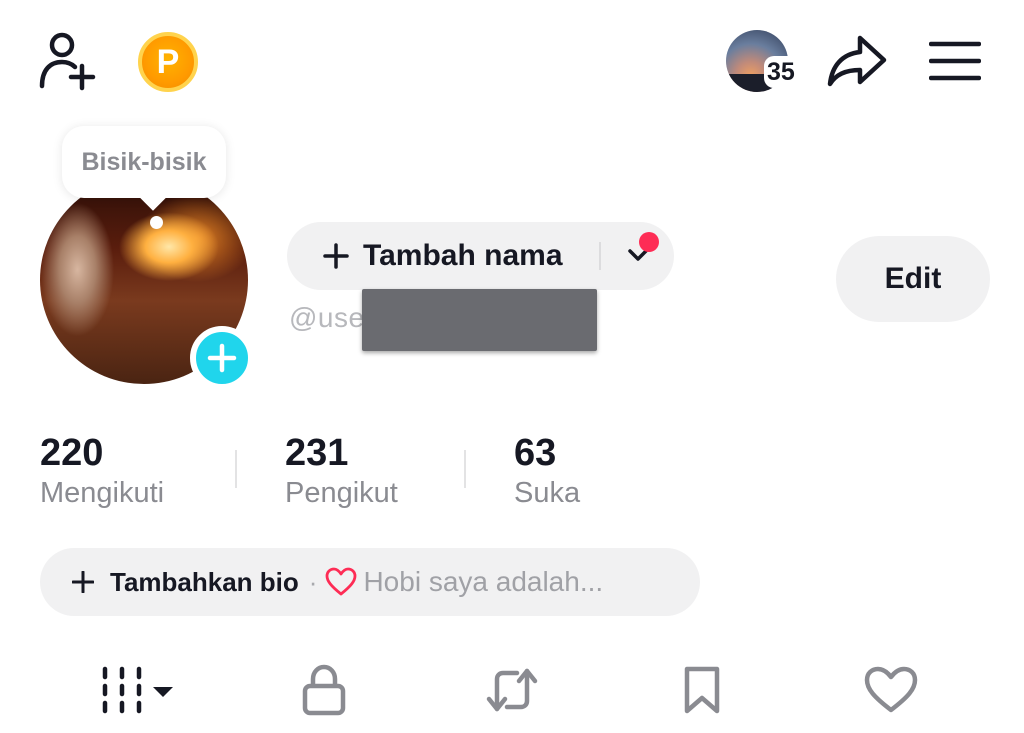 This screenshot has width=1024, height=733. Describe the element at coordinates (341, 493) in the screenshot. I see `followers-label: Pengikut` at that location.